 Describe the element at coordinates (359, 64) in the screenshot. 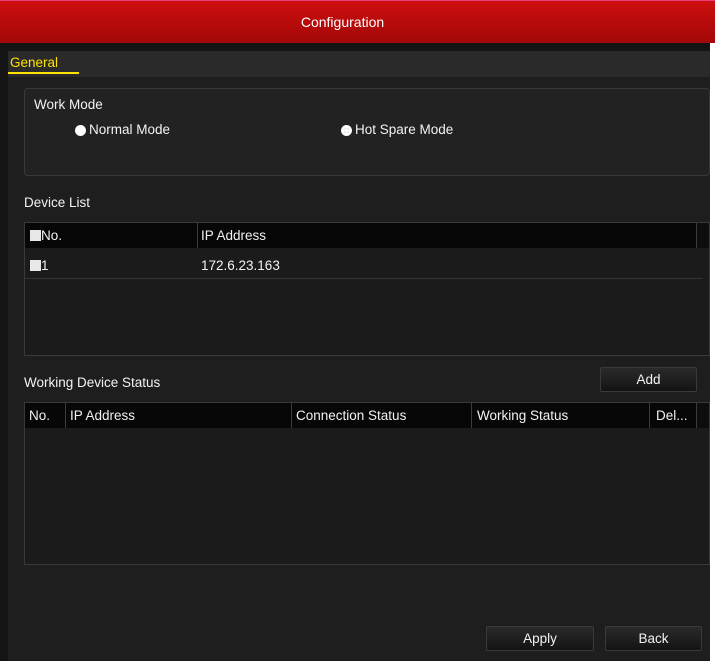

I see `tab-strip` at that location.